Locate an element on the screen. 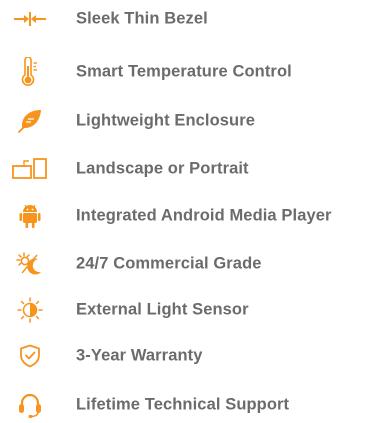 This screenshot has width=382, height=423. shield-check-icon is located at coordinates (30, 356).